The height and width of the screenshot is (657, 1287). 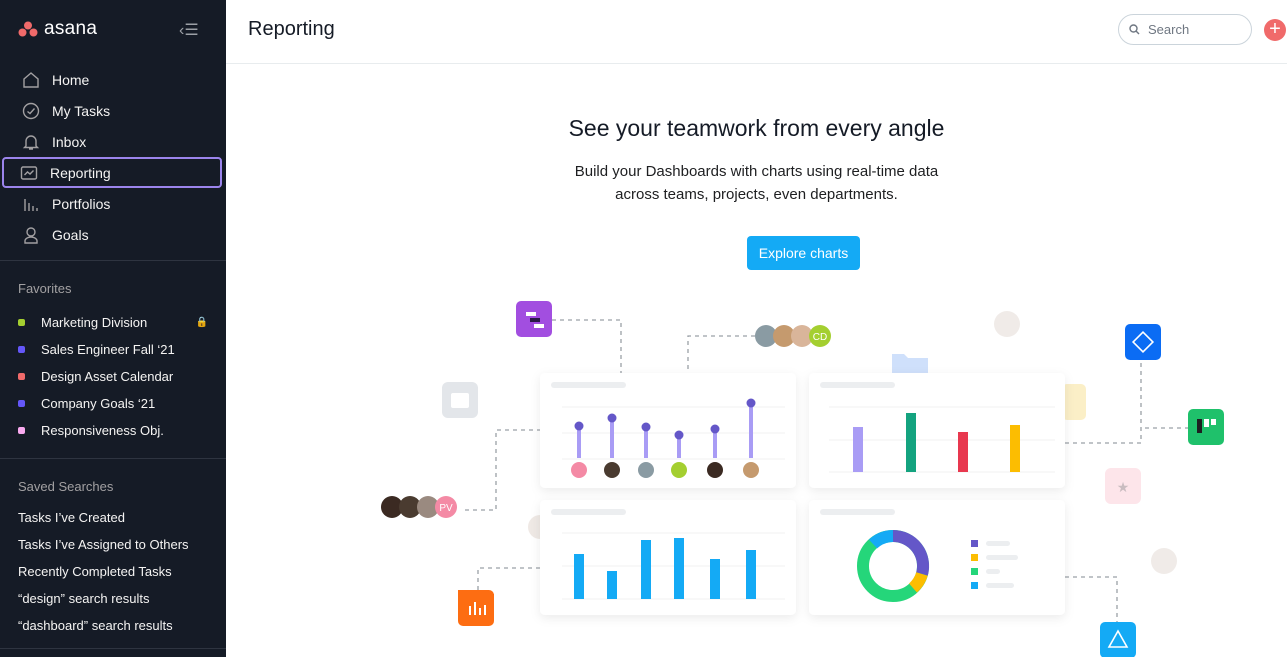 I want to click on favorite-label: Sales Engineer Fall ‘21, so click(x=108, y=349).